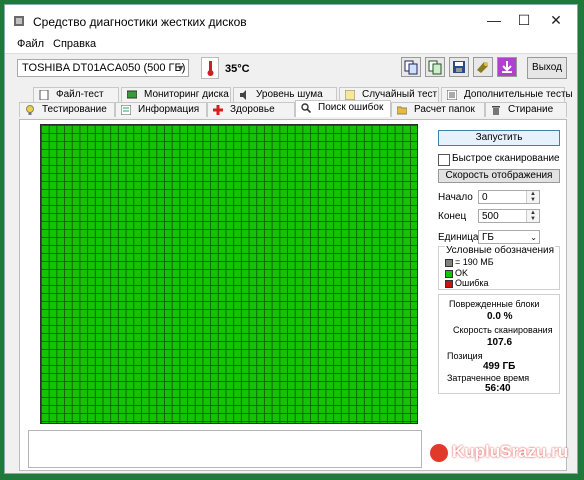 Image resolution: width=584 pixels, height=480 pixels. I want to click on tab-extra-tests: Дополнительные тесты, so click(507, 94).